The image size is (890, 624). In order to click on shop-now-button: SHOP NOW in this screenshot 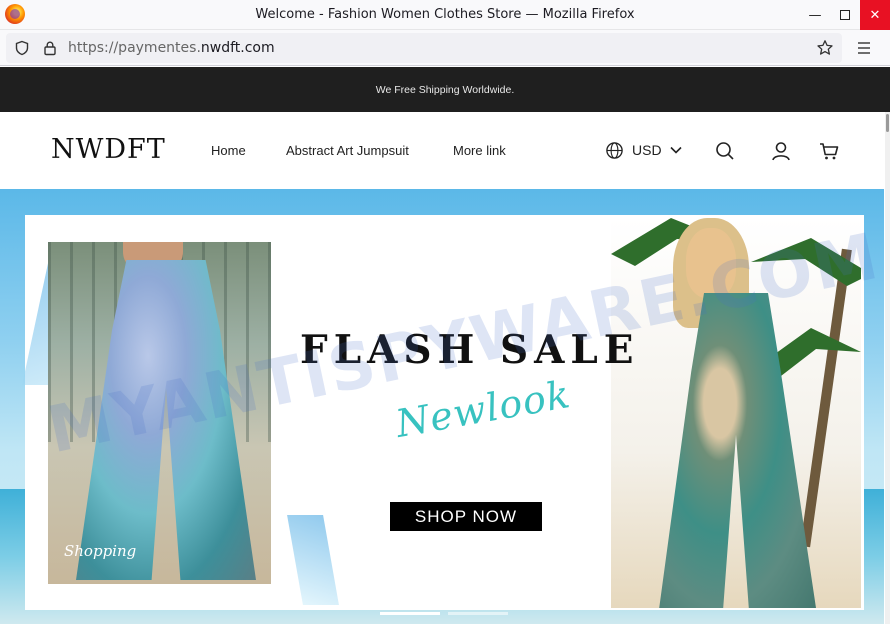, I will do `click(466, 516)`.